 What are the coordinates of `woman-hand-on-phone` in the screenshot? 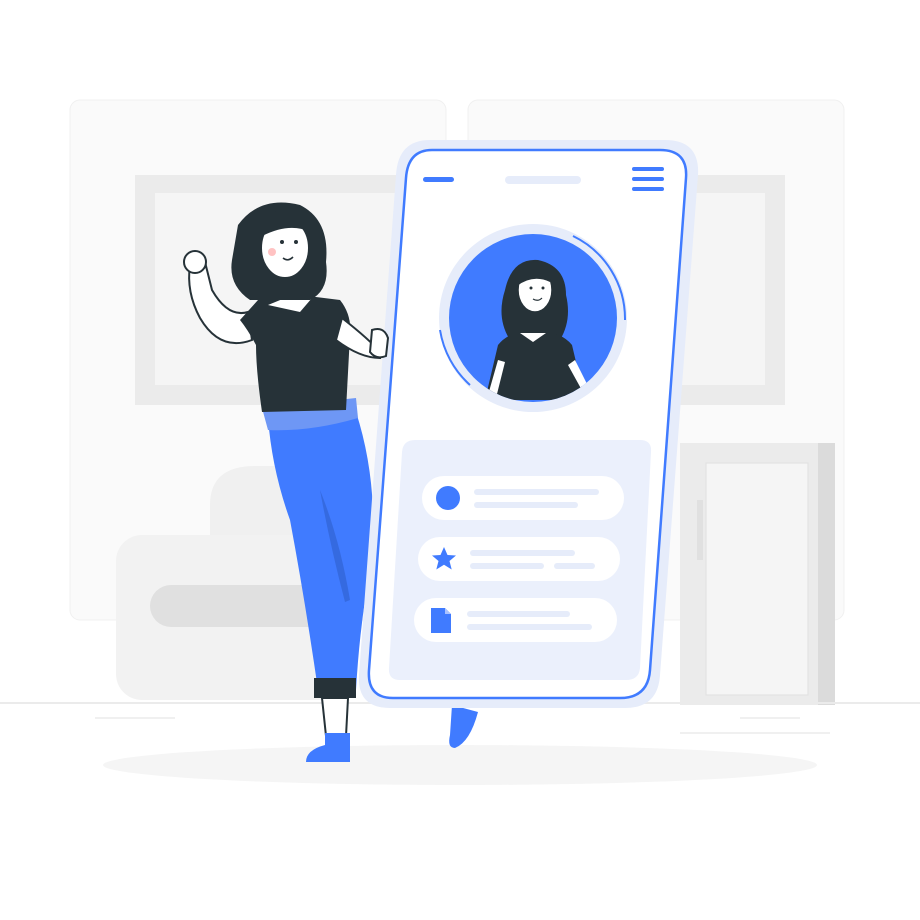 It's located at (379, 343).